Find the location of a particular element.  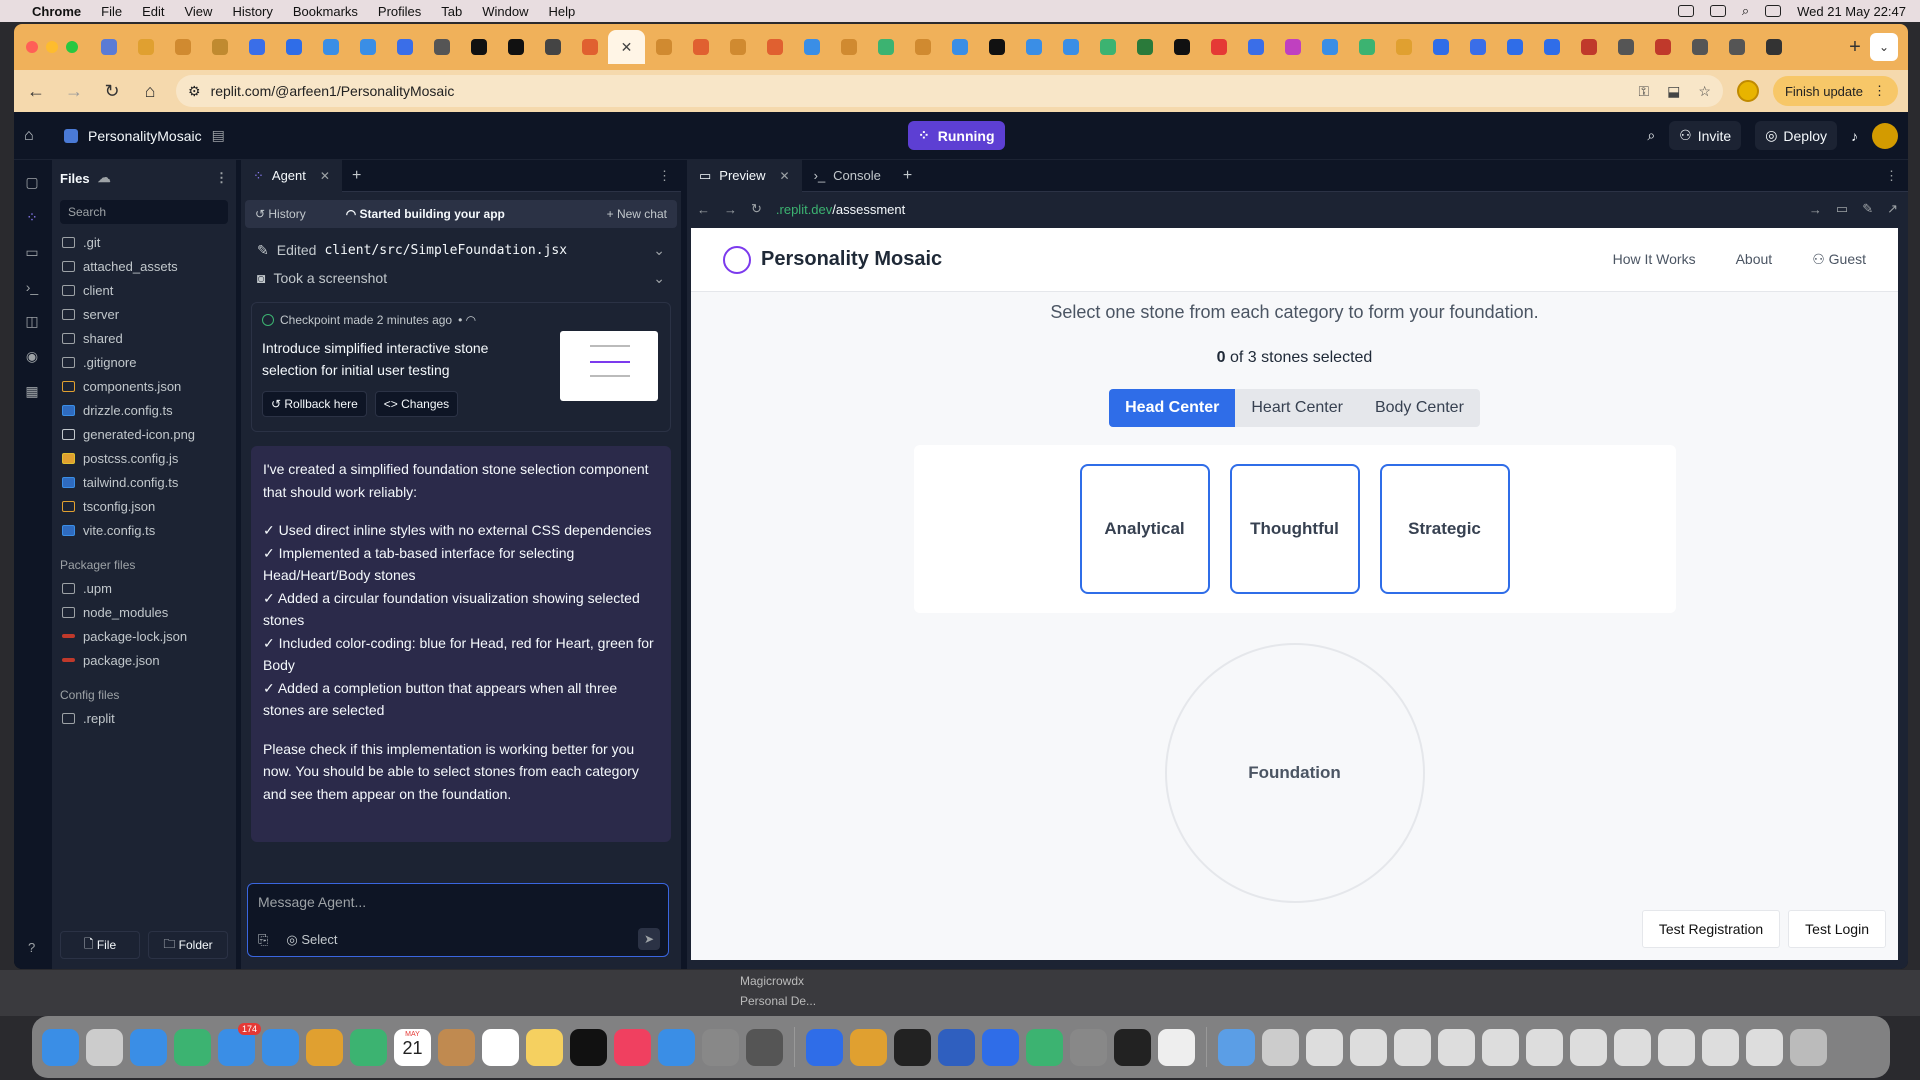

agent-icon: ⁘ is located at coordinates (32, 217).